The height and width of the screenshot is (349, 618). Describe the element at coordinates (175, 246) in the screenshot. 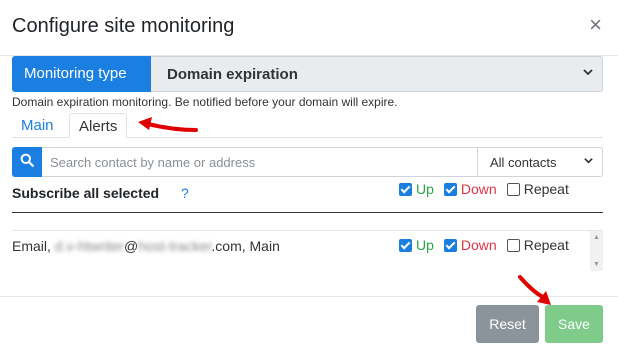

I see `contact-email-domain: host-tracker` at that location.